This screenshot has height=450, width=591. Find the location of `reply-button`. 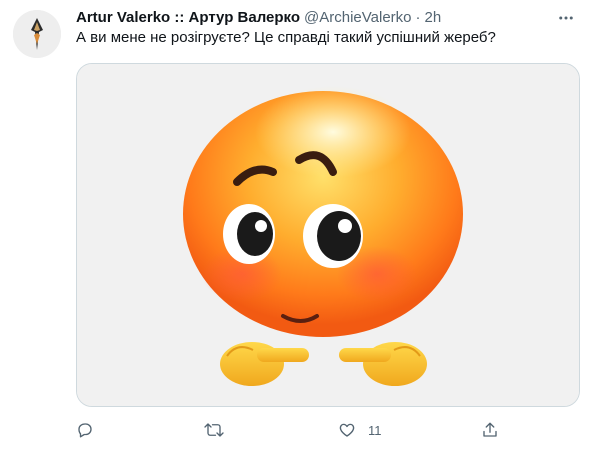

reply-button is located at coordinates (91, 430).